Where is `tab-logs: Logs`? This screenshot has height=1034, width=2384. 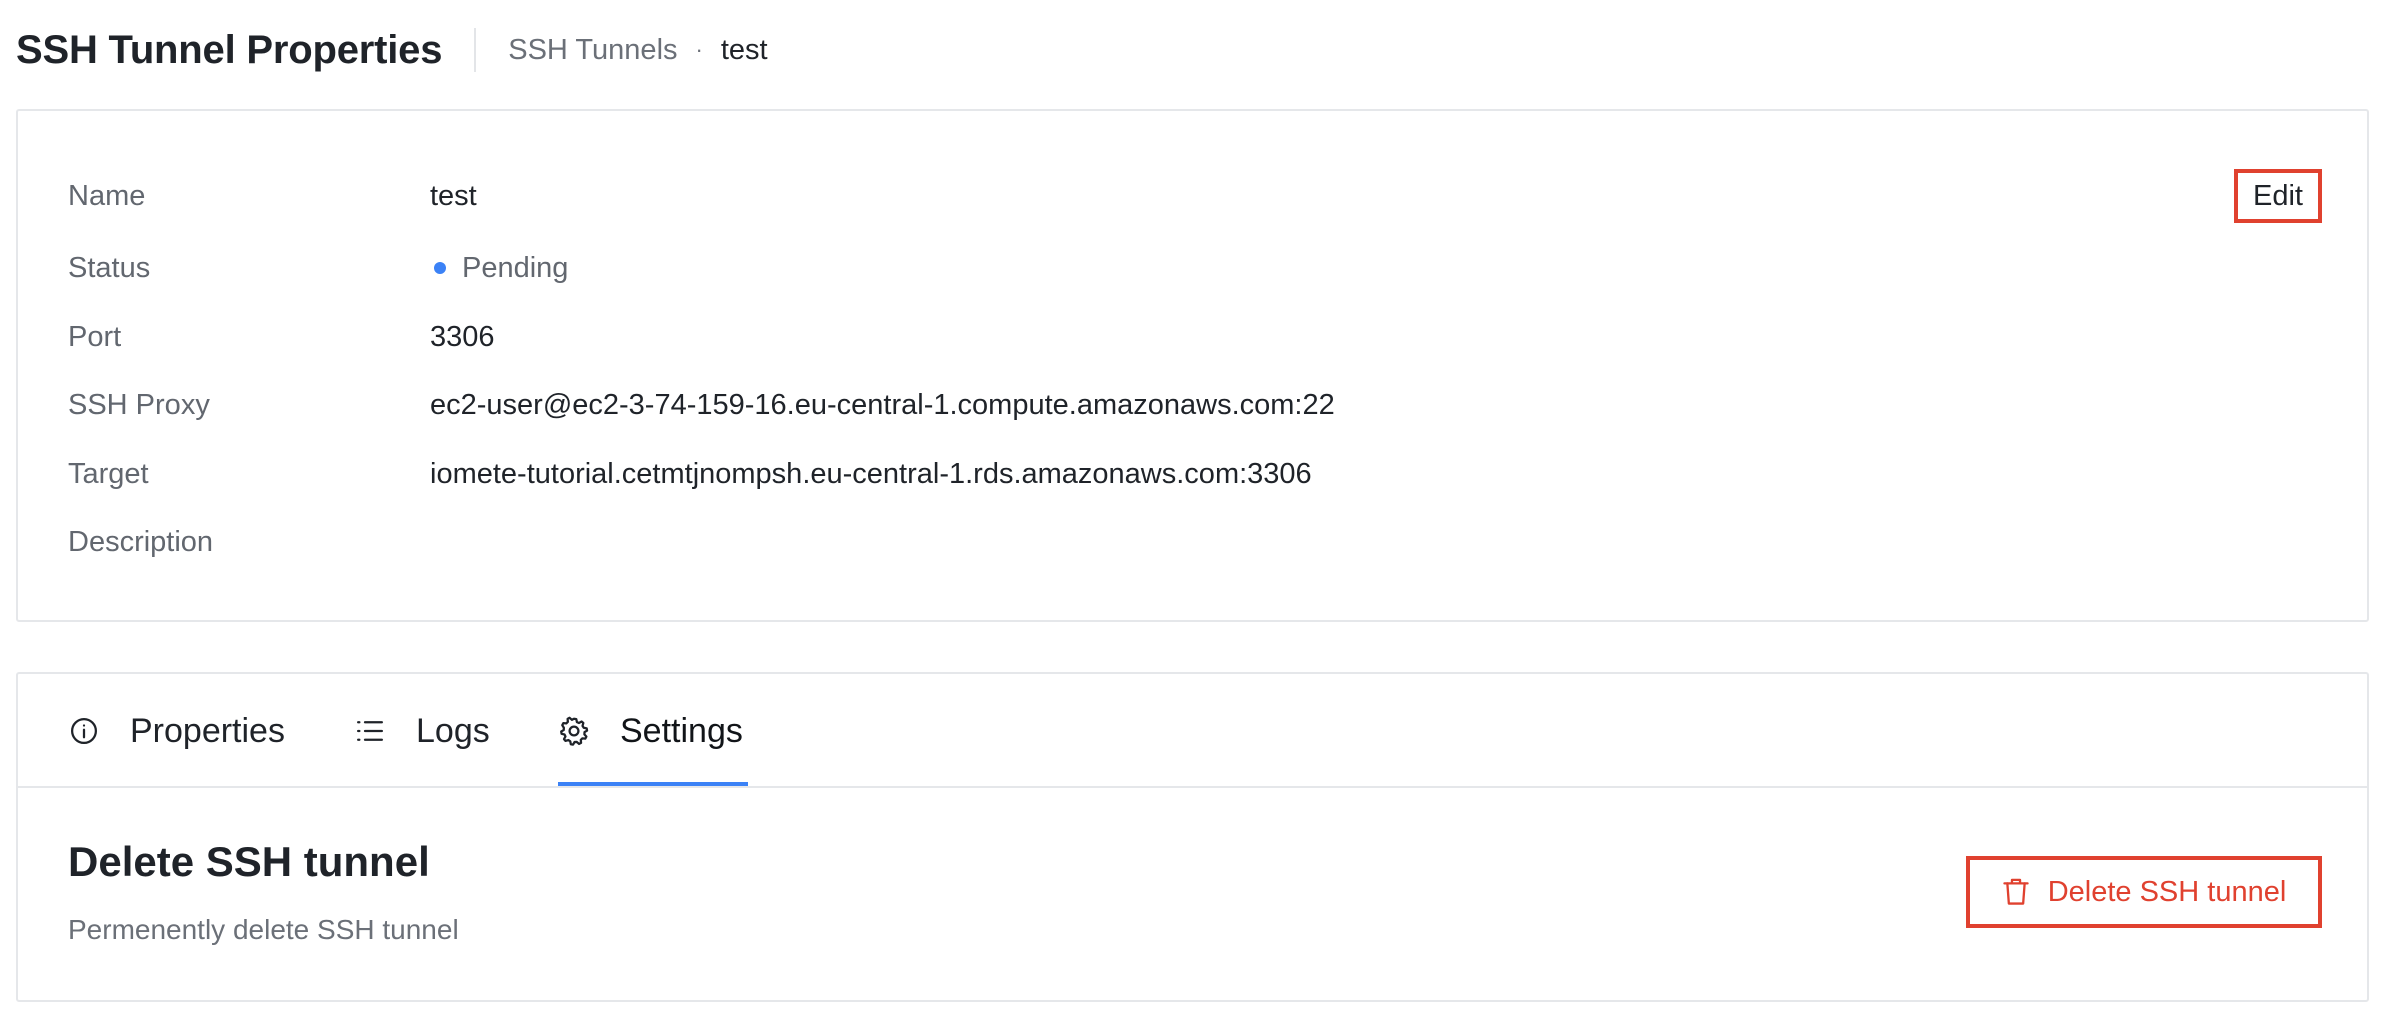
tab-logs: Logs is located at coordinates (422, 731).